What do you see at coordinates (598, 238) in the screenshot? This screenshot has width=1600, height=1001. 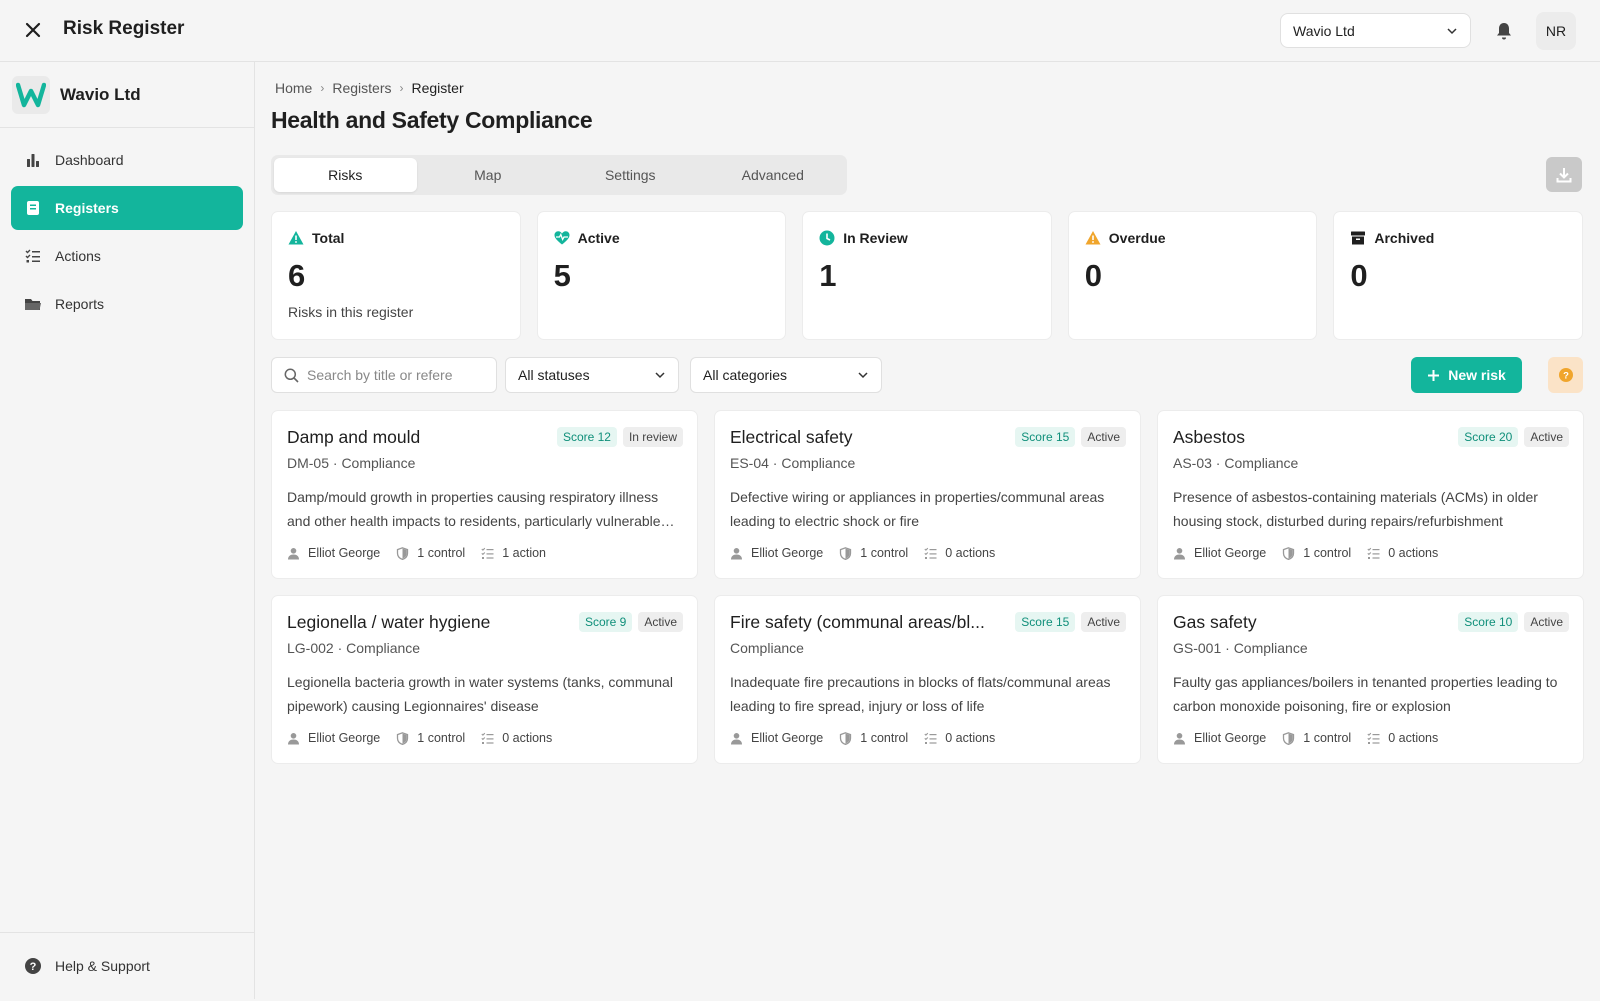 I see `stat-label: Active` at bounding box center [598, 238].